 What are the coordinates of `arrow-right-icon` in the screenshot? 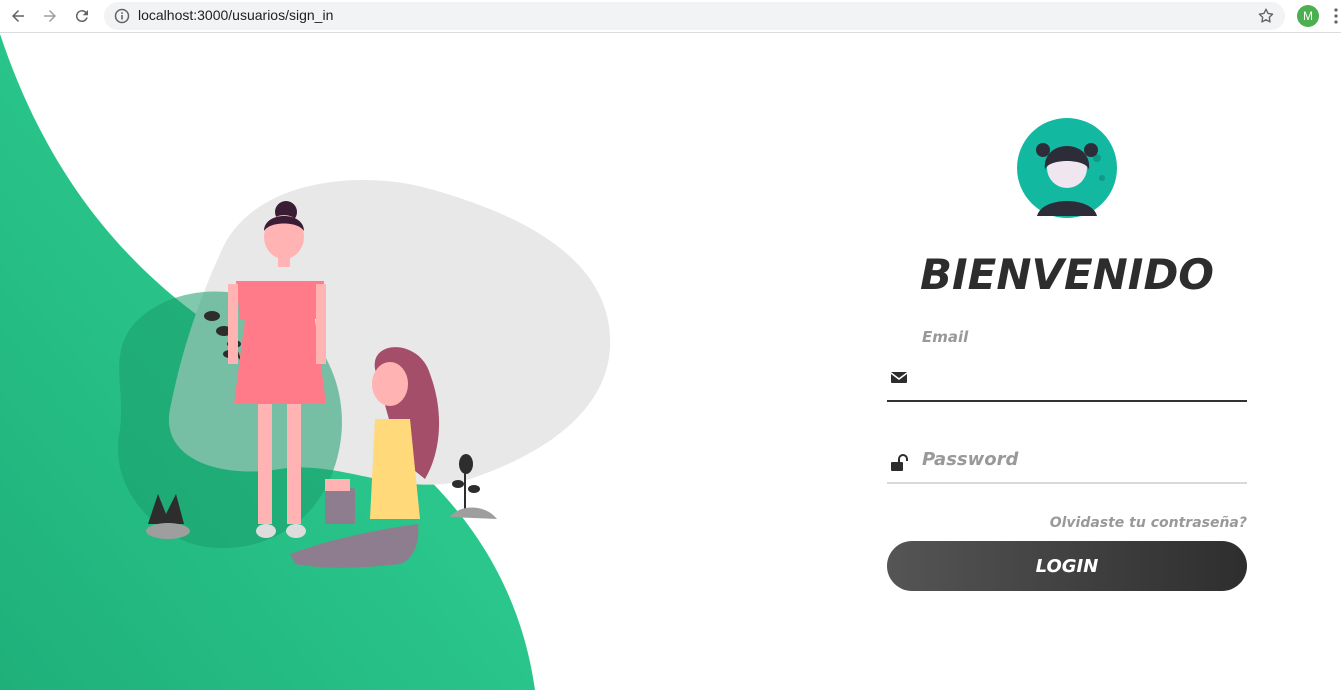 It's located at (50, 16).